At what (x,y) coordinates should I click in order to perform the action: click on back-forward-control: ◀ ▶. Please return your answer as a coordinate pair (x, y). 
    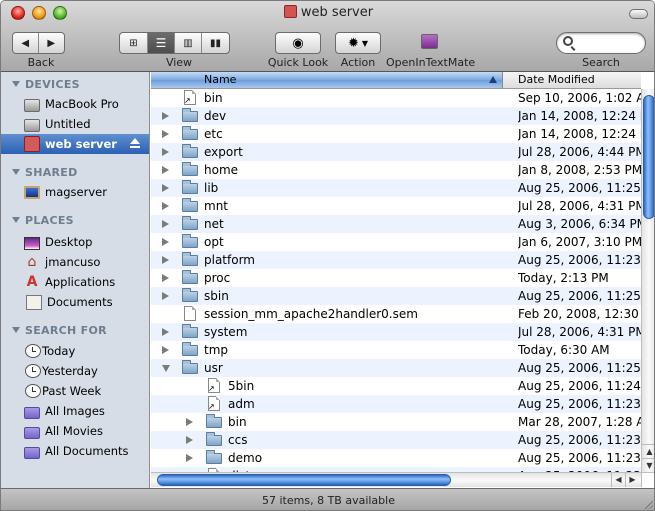
    Looking at the image, I should click on (38, 43).